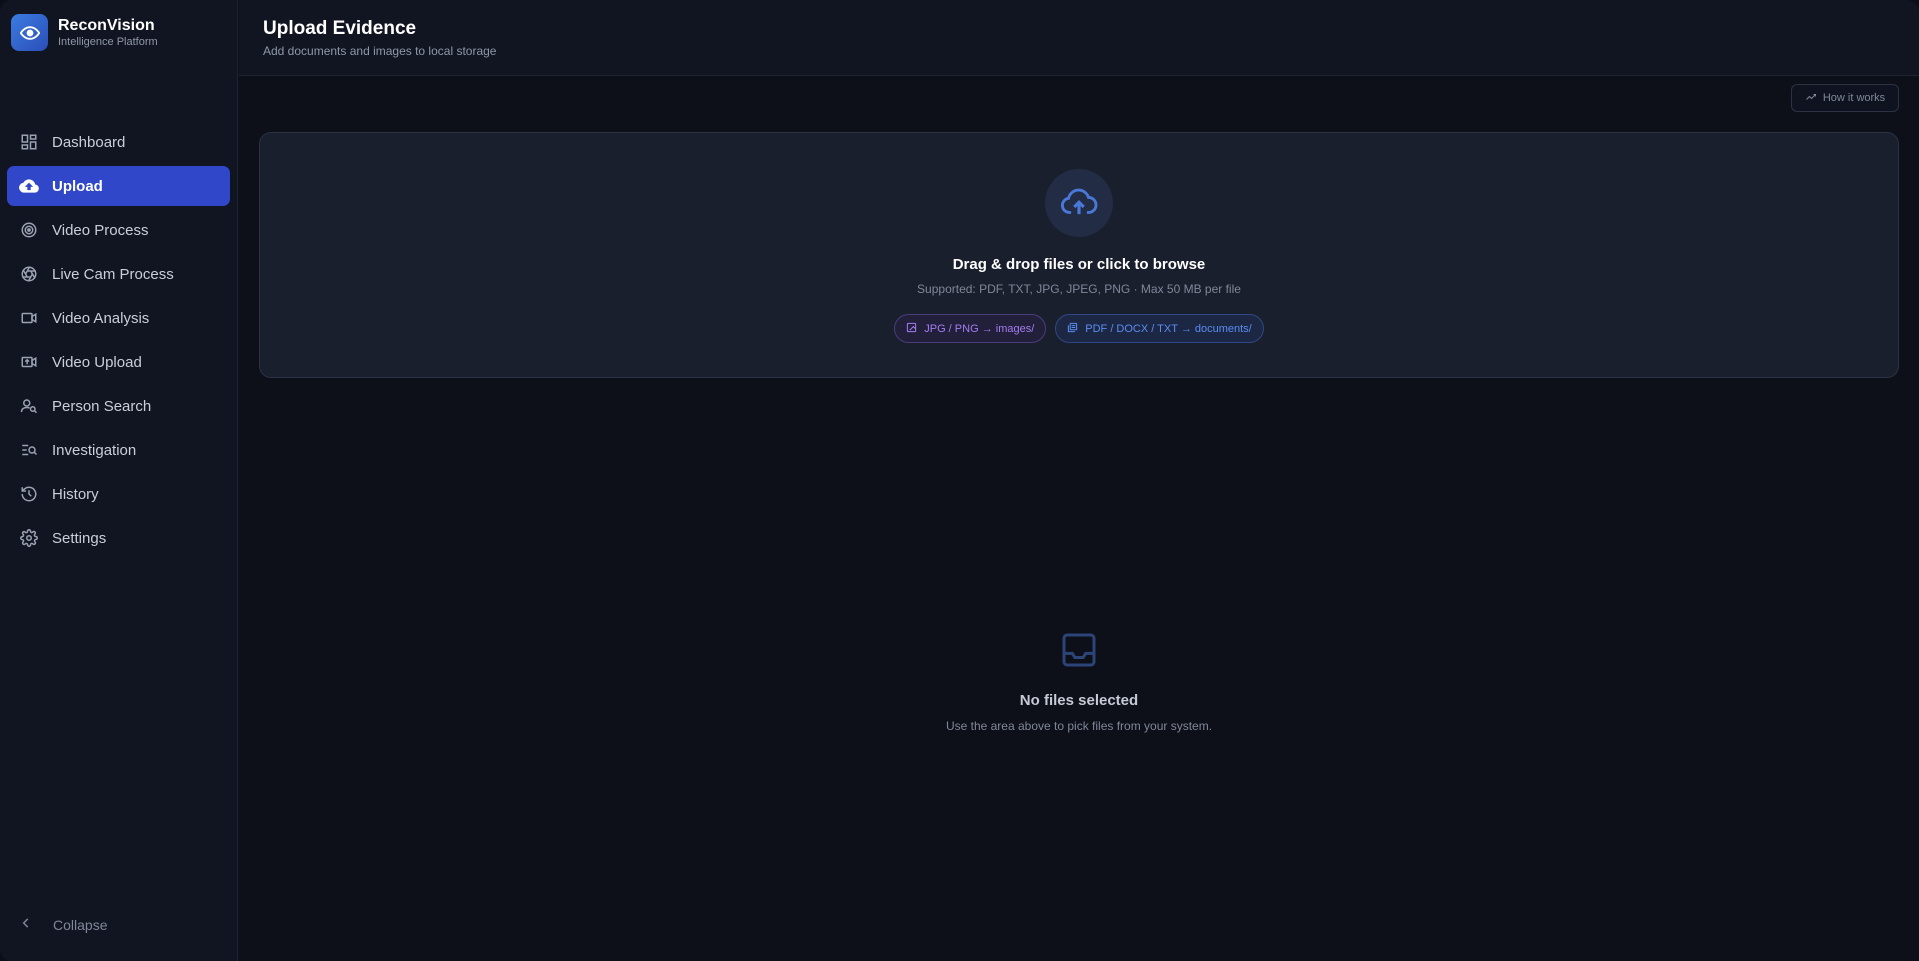 The height and width of the screenshot is (961, 1919). What do you see at coordinates (29, 450) in the screenshot?
I see `list-search-icon` at bounding box center [29, 450].